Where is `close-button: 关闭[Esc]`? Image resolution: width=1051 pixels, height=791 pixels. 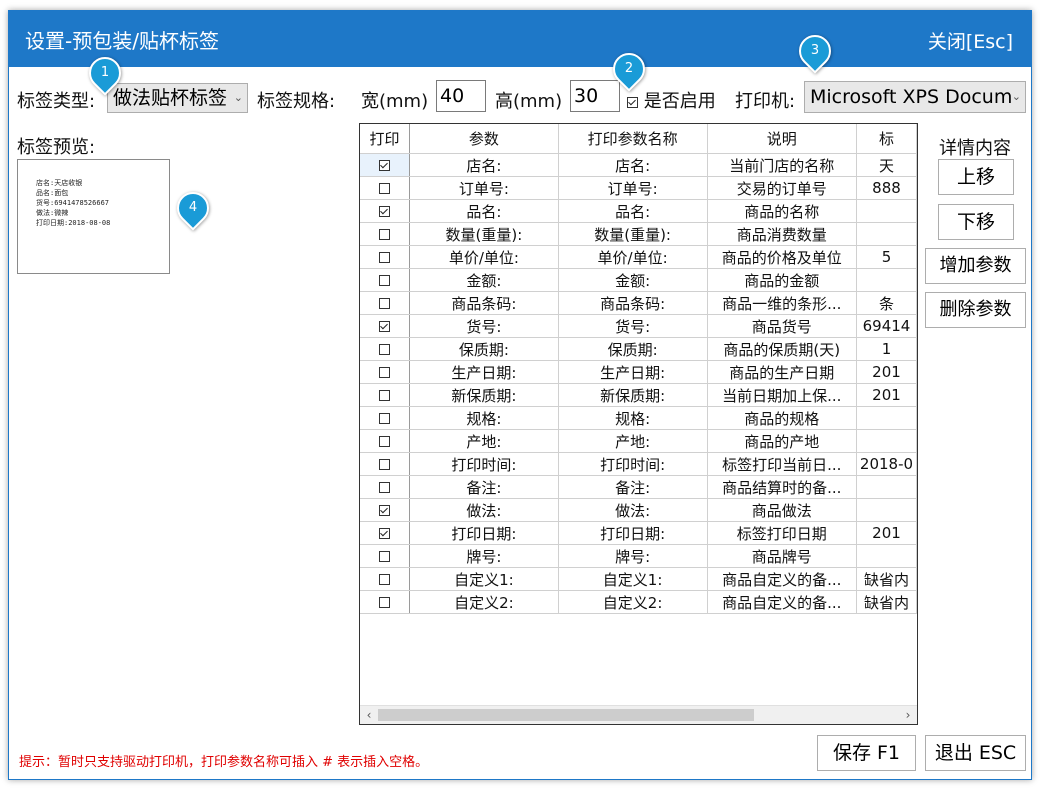 close-button: 关闭[Esc] is located at coordinates (970, 40).